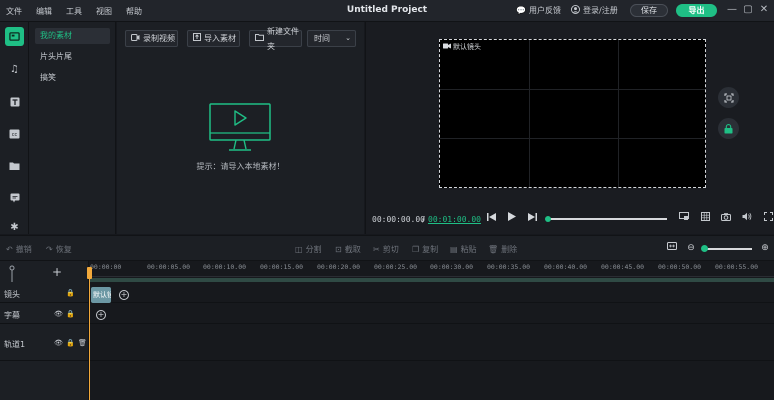  I want to click on maximize-icon: ▢, so click(748, 10).